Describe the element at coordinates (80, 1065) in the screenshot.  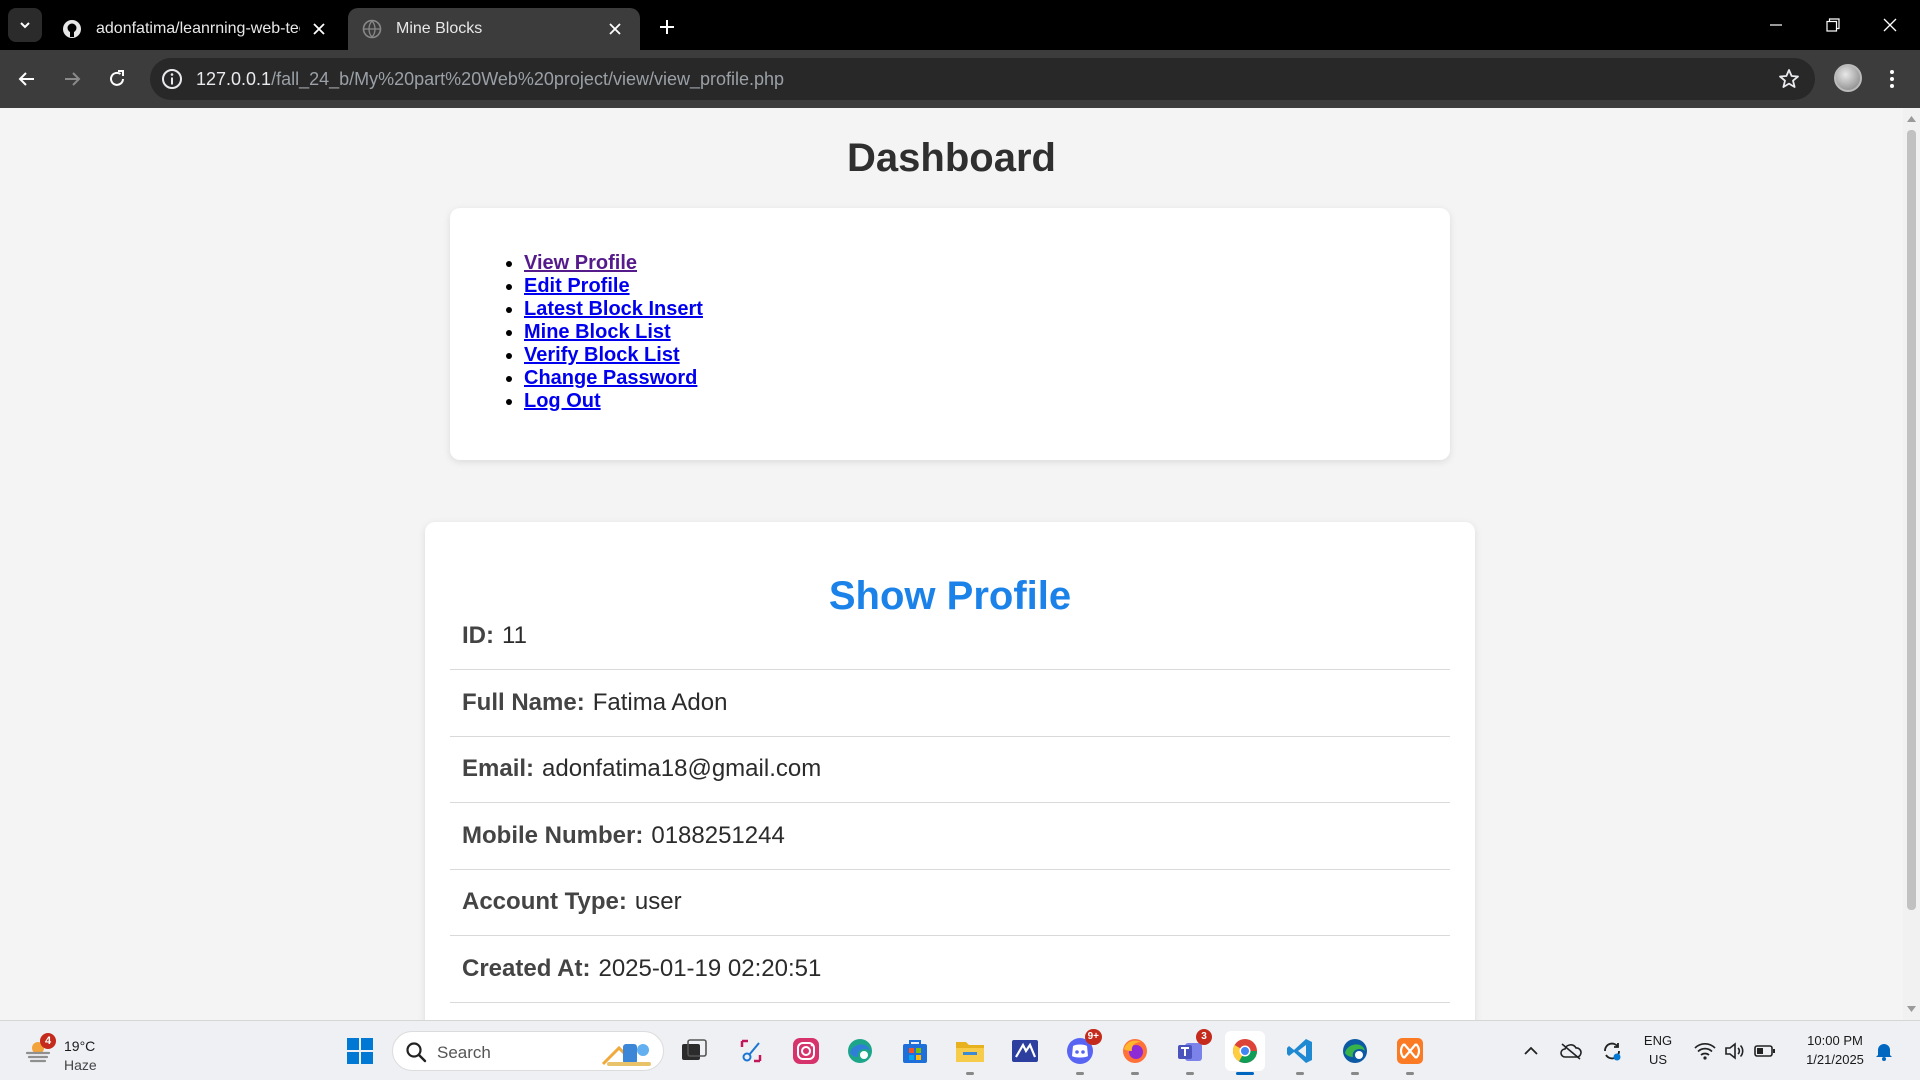
I see `weather-condition: Haze` at that location.